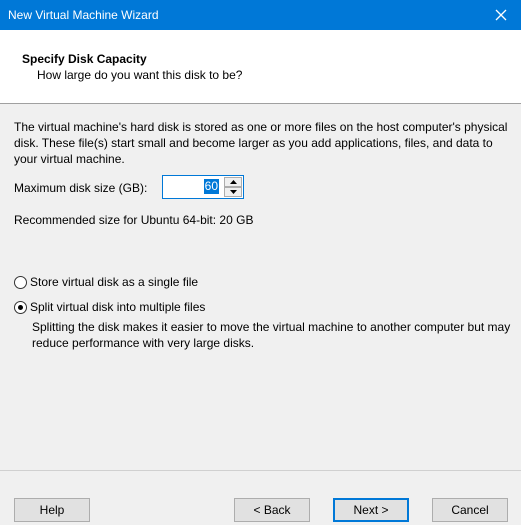 The image size is (521, 525). Describe the element at coordinates (371, 510) in the screenshot. I see `next-button: Next >` at that location.